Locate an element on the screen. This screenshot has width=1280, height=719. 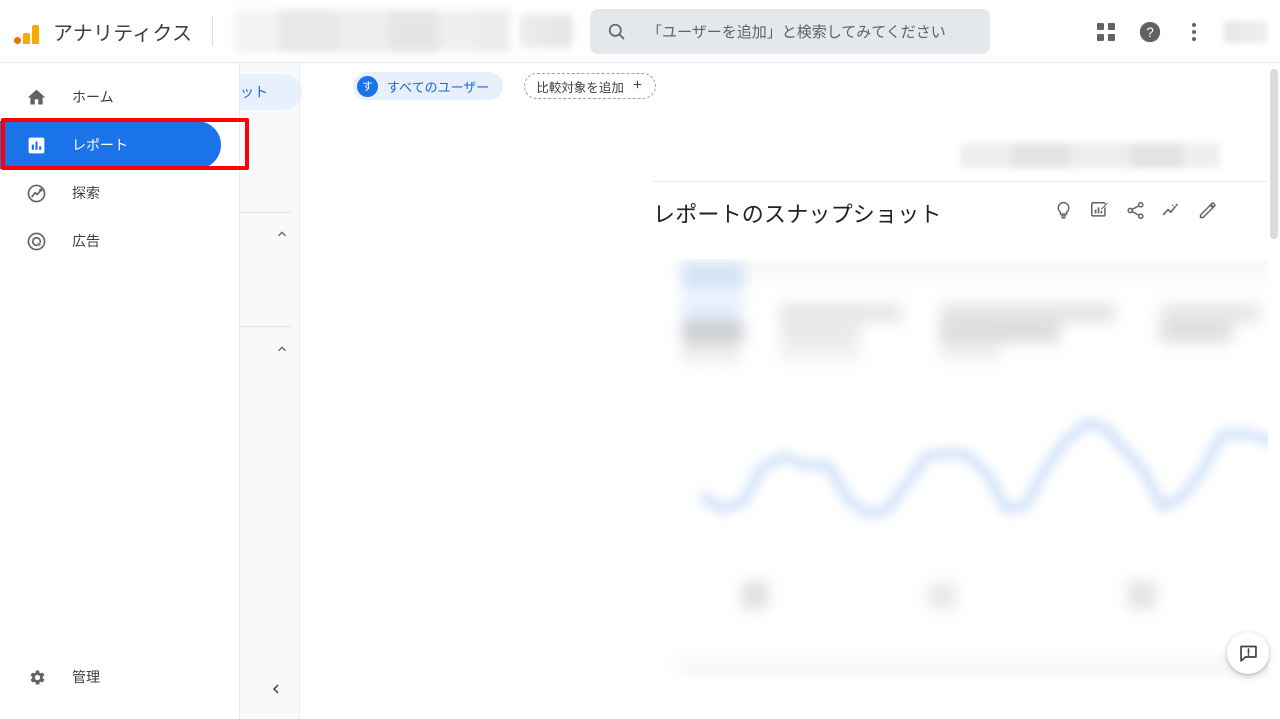
sidebar-item-label: 管理 is located at coordinates (86, 677).